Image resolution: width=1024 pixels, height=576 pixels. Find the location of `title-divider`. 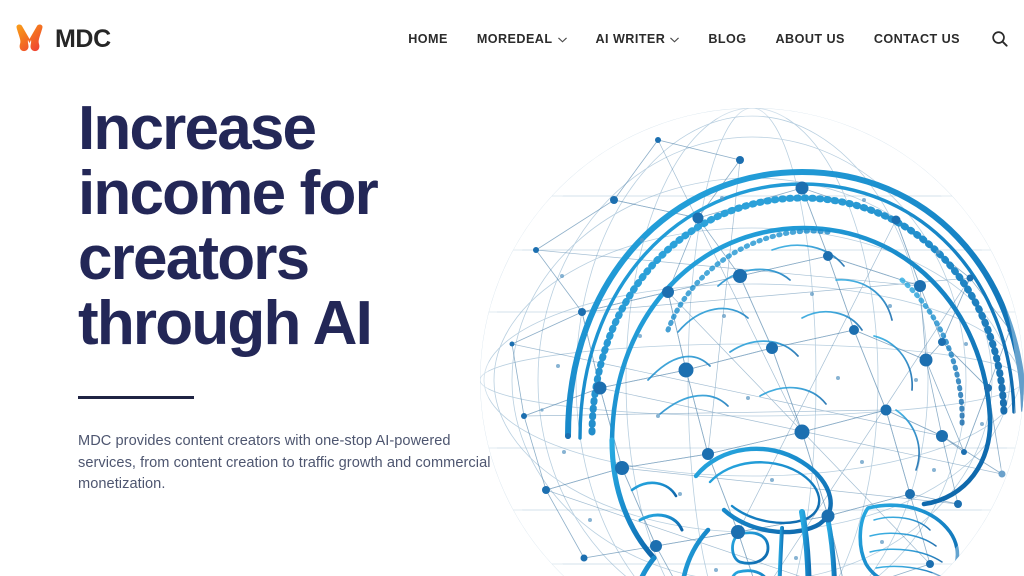

title-divider is located at coordinates (136, 397).